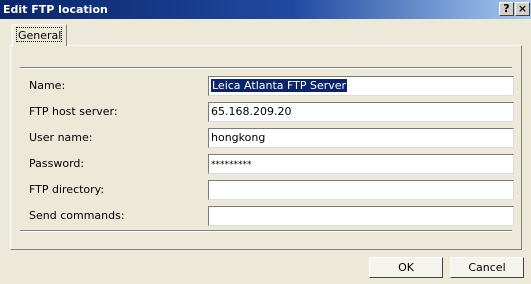 The image size is (531, 284). Describe the element at coordinates (55, 9) in the screenshot. I see `window-title: Edit FTP location` at that location.